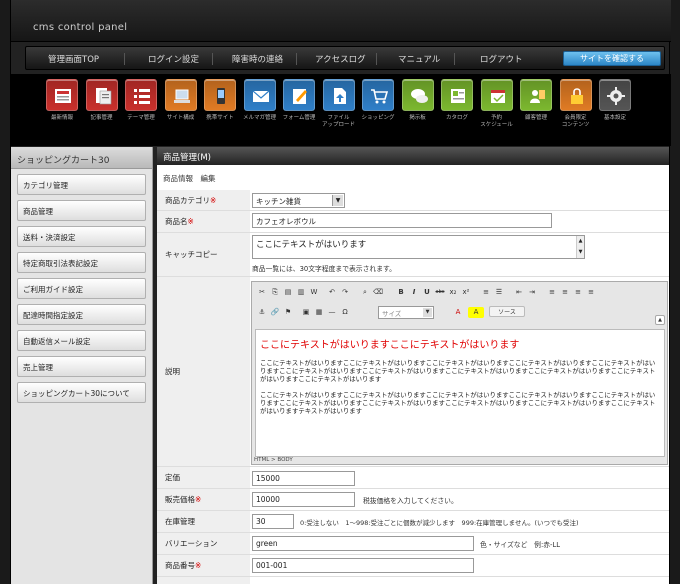 This screenshot has height=584, width=680. What do you see at coordinates (299, 100) in the screenshot?
I see `module-form-button: フォーム管理` at bounding box center [299, 100].